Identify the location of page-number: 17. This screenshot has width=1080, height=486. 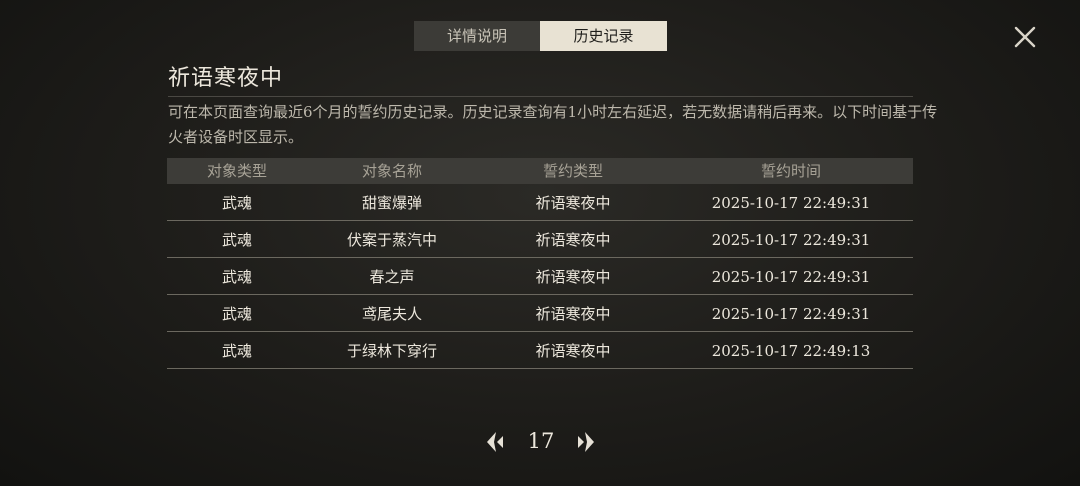
(541, 441).